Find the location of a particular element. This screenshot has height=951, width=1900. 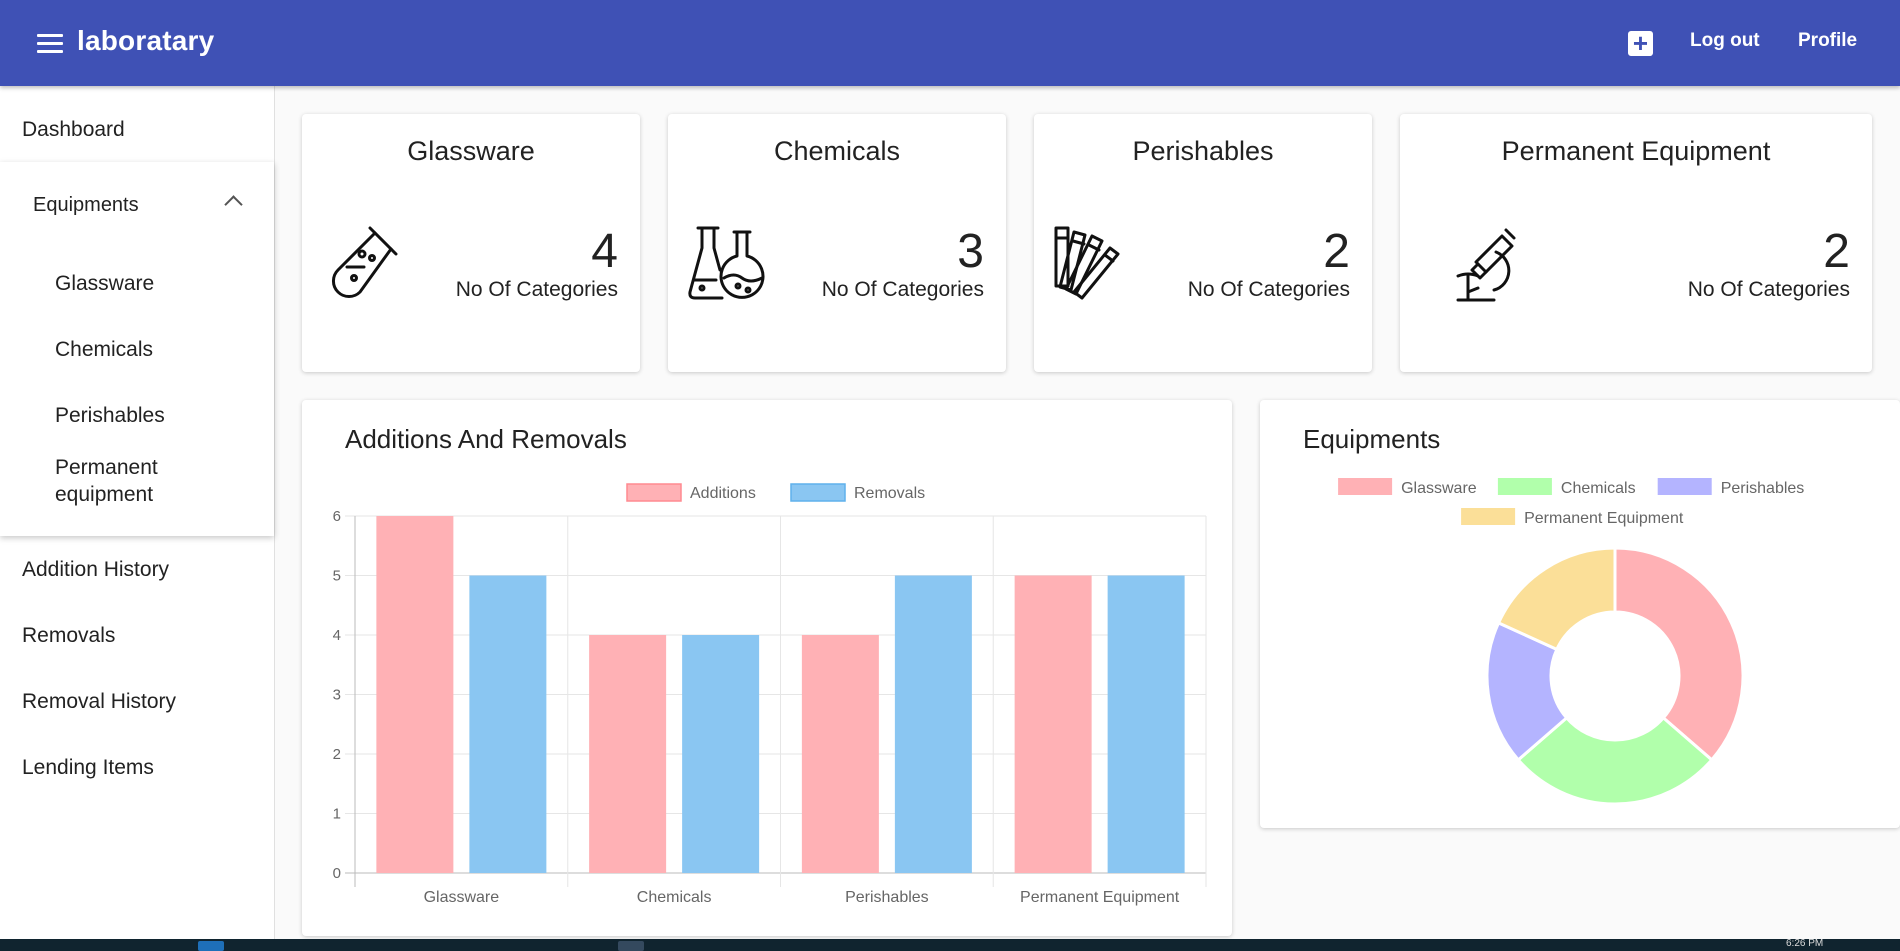

chemicals-card: Chemicals 3 No Of Categories is located at coordinates (837, 243).